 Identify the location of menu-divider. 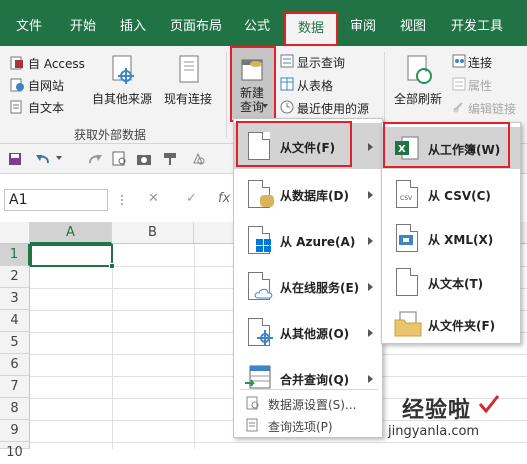
(309, 389).